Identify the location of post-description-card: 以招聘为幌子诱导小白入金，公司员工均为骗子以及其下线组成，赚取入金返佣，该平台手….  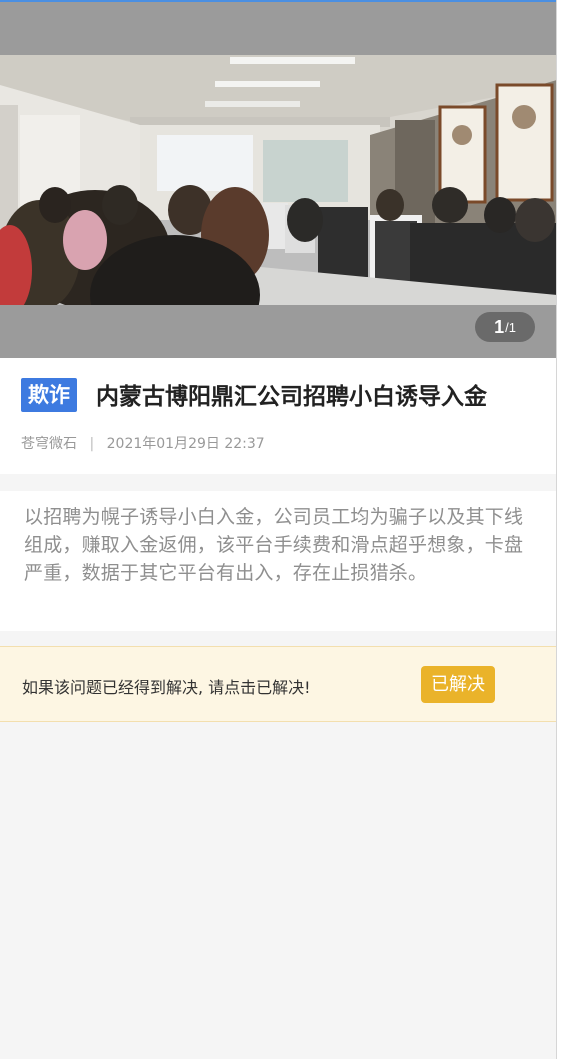
(278, 561).